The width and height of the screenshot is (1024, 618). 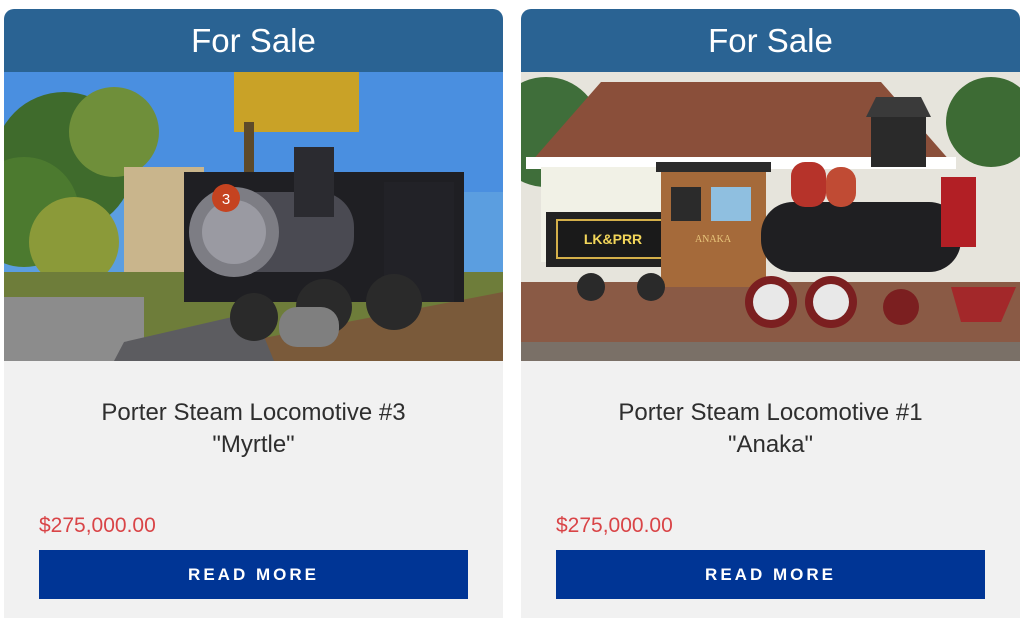 What do you see at coordinates (770, 429) in the screenshot?
I see `listing-title: Porter Steam Locomotive #1 "Anaka"` at bounding box center [770, 429].